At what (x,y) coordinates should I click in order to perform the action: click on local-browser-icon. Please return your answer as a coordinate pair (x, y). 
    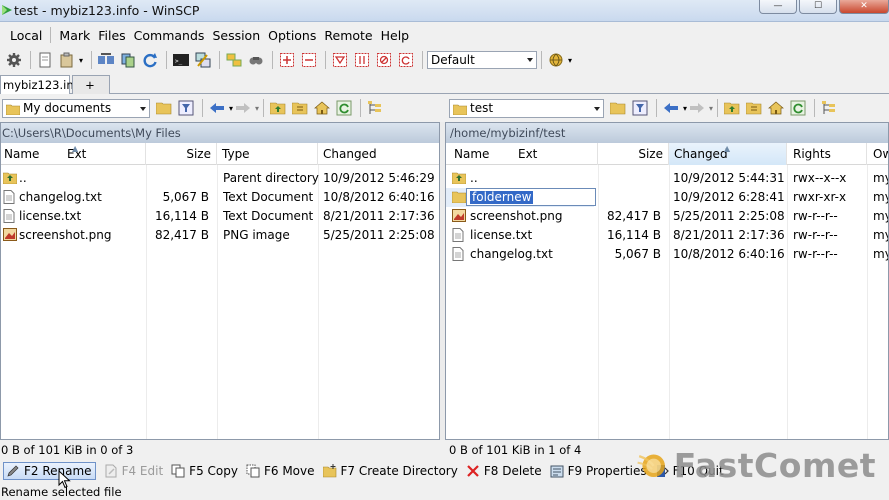
    Looking at the image, I should click on (45, 60).